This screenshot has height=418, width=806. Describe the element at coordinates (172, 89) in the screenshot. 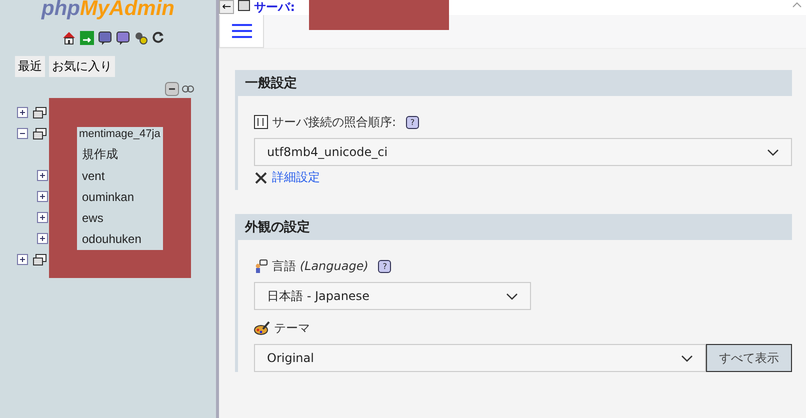

I see `collapse-all-icon` at that location.